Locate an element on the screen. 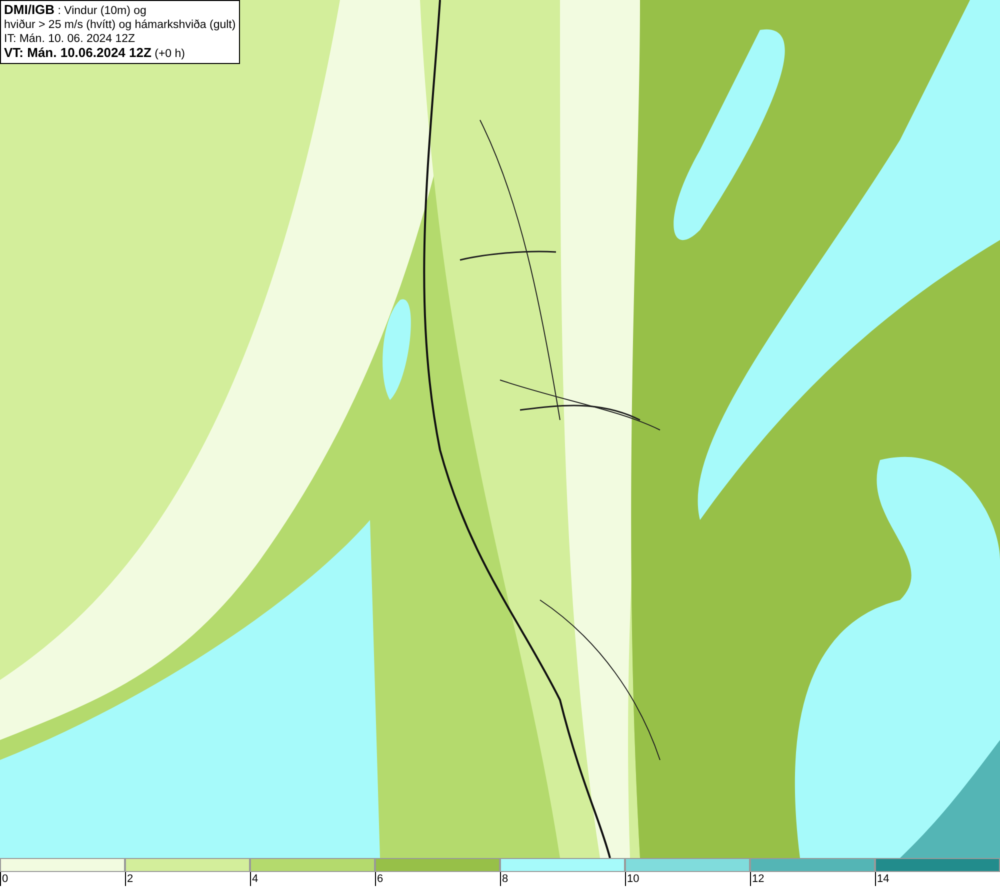 This screenshot has width=1000, height=887. info-line: IT: Mán. 10. 06. 2024 12Z is located at coordinates (70, 39).